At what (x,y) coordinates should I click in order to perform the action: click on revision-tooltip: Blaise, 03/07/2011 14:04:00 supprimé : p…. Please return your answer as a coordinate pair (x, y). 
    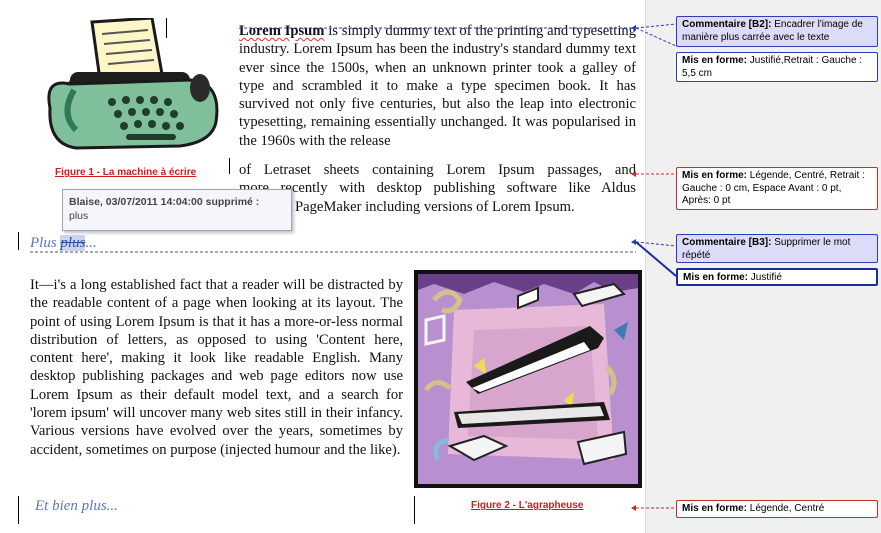
    Looking at the image, I should click on (177, 210).